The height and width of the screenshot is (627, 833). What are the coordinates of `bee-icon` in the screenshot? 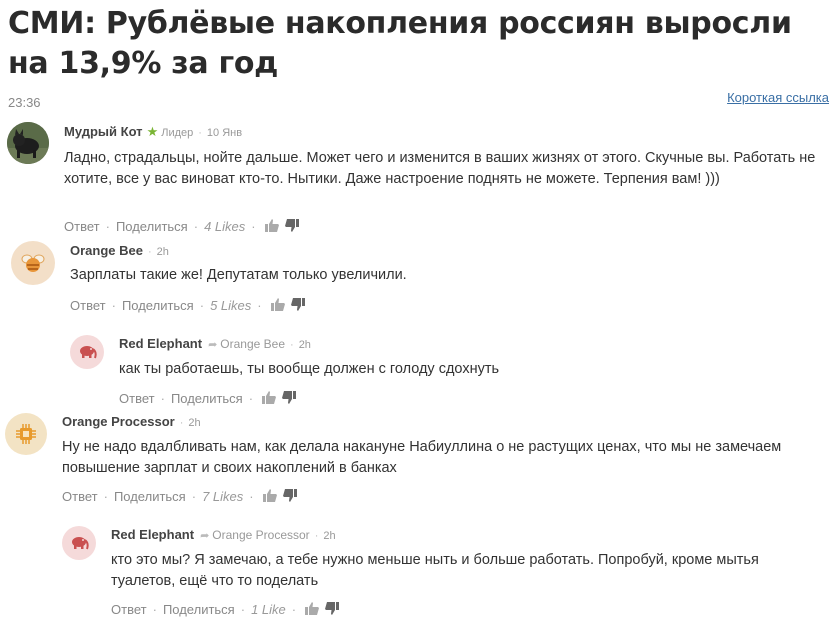 It's located at (33, 263).